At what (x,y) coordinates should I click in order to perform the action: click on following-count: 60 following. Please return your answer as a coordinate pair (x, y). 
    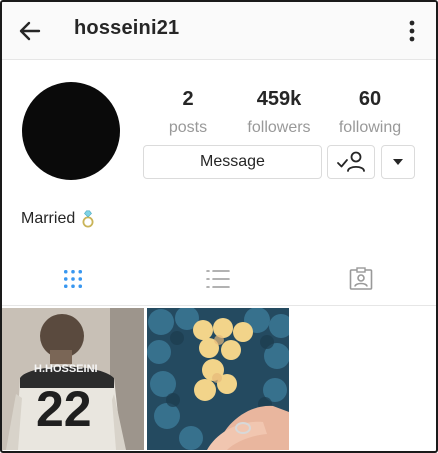
    Looking at the image, I should click on (370, 112).